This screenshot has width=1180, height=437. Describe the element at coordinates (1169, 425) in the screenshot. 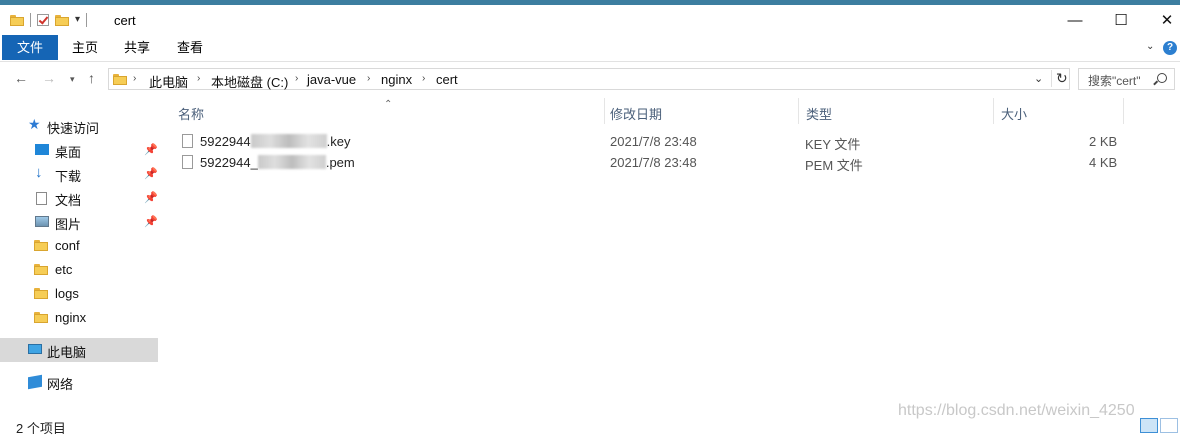

I see `large-icons-view-button` at that location.